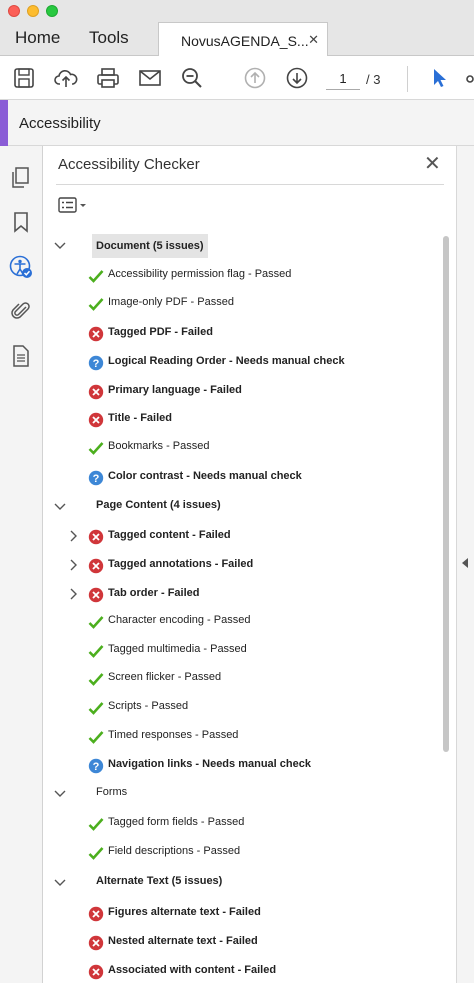 The height and width of the screenshot is (983, 474). What do you see at coordinates (244, 507) in the screenshot?
I see `checker-category-row: Page Content (4 issues)` at bounding box center [244, 507].